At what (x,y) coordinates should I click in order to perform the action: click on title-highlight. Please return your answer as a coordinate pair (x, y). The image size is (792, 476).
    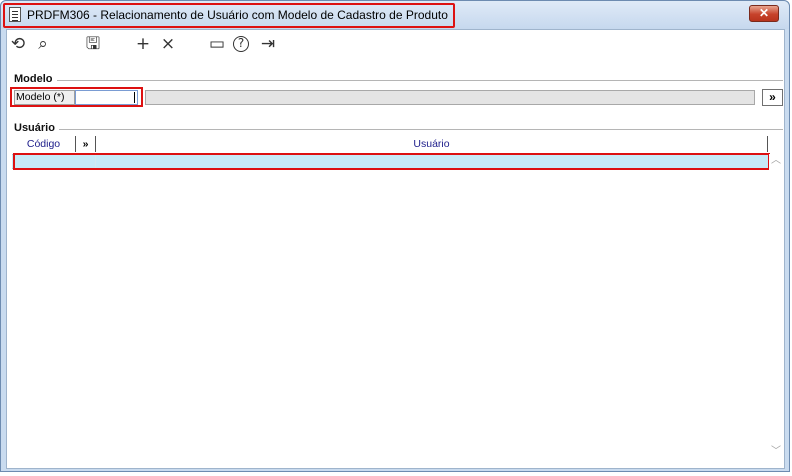
    Looking at the image, I should click on (229, 15).